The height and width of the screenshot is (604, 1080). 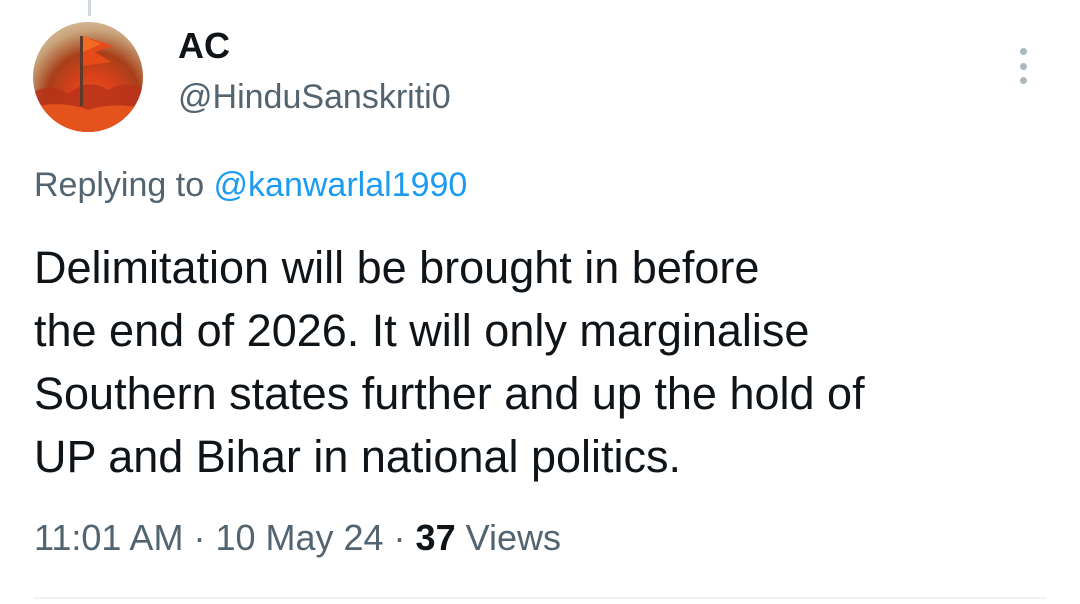 I want to click on more-vertical-icon, so click(x=1023, y=51).